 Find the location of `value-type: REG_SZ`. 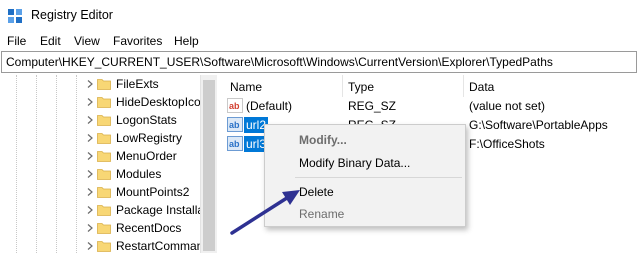

value-type: REG_SZ is located at coordinates (372, 106).